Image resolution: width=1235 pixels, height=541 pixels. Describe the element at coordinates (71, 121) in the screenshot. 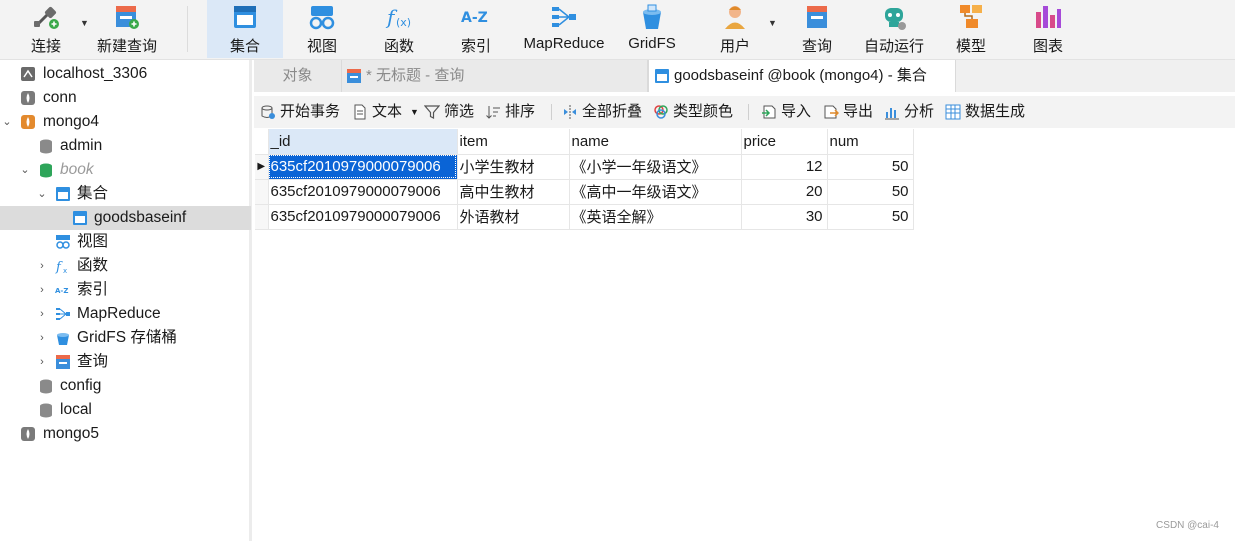

I see `tree-node-label: mongo4` at that location.